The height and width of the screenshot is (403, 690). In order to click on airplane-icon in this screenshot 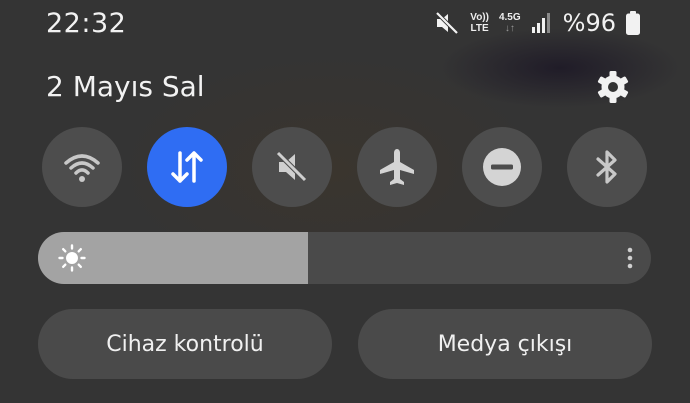, I will do `click(397, 167)`.